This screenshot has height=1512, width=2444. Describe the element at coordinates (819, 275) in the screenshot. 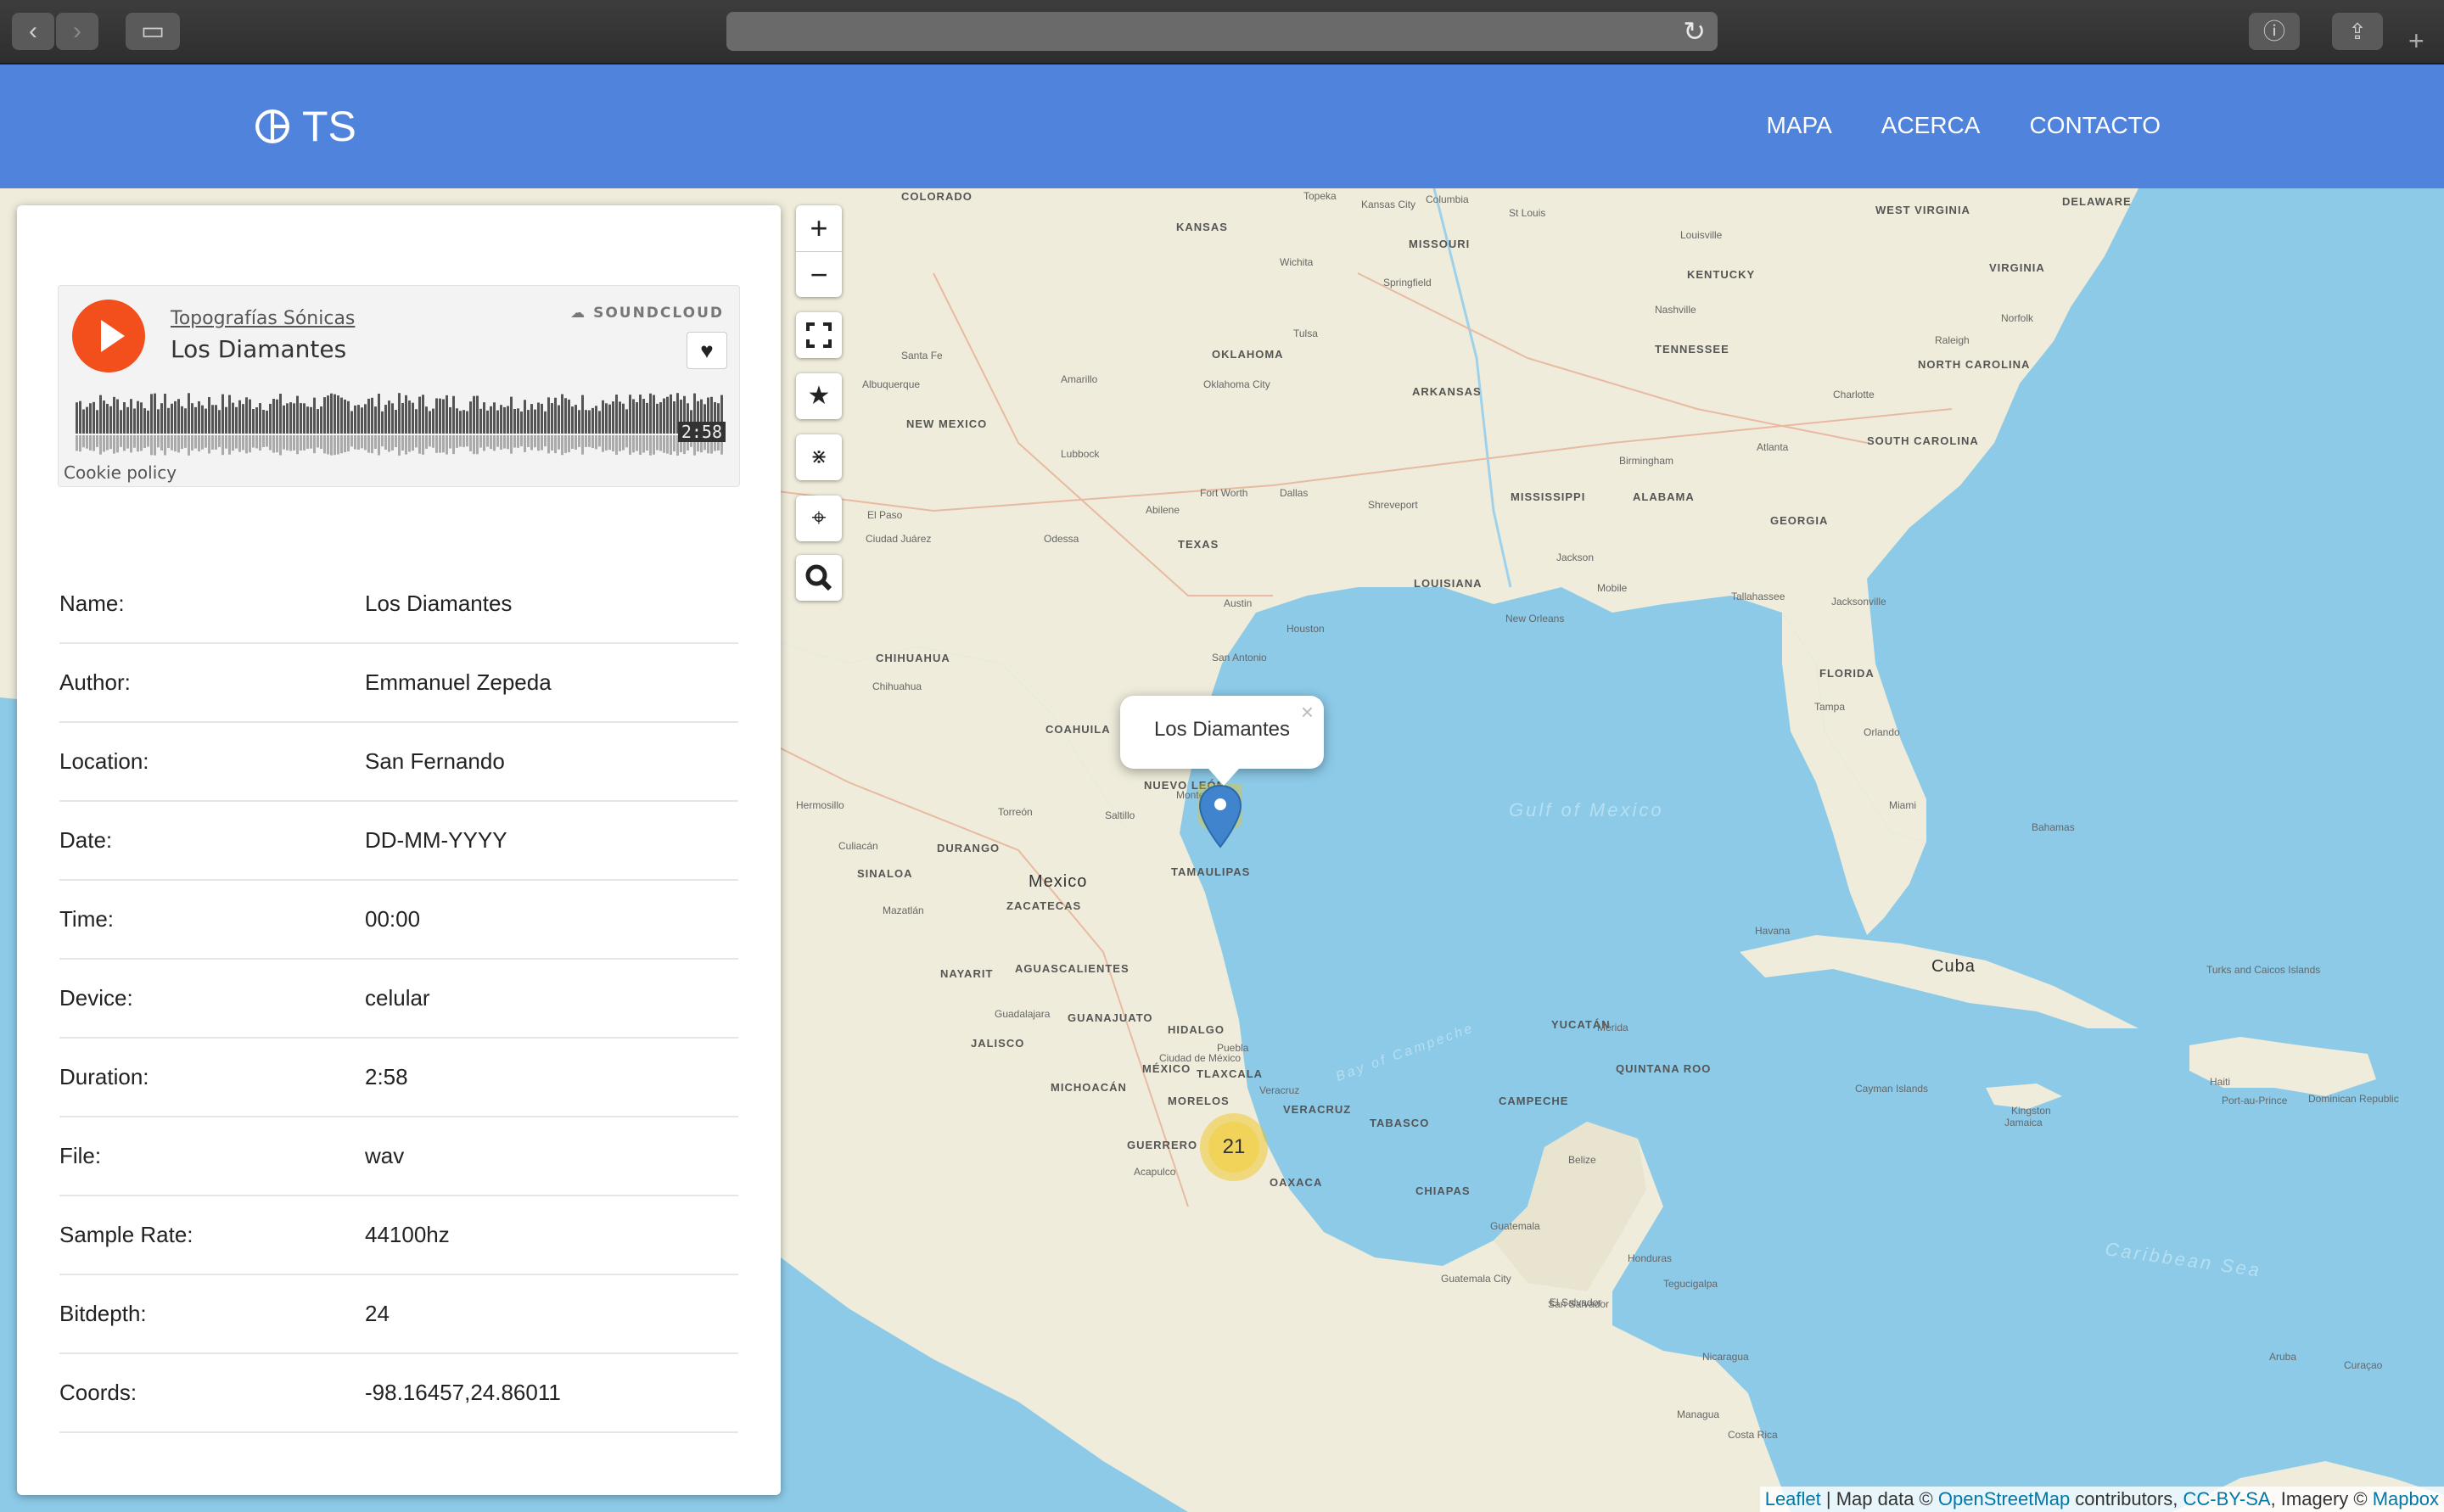

I see `zoom-out-button: −` at that location.